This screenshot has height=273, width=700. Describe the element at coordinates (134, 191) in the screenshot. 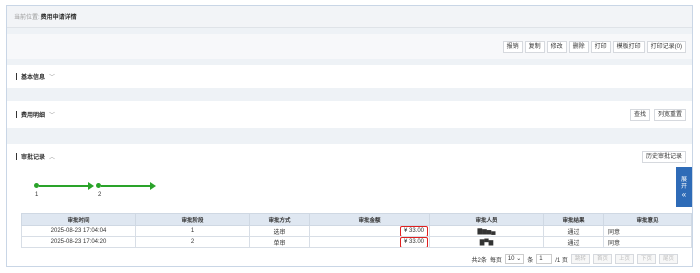

I see `approval-flow: 1 2` at that location.